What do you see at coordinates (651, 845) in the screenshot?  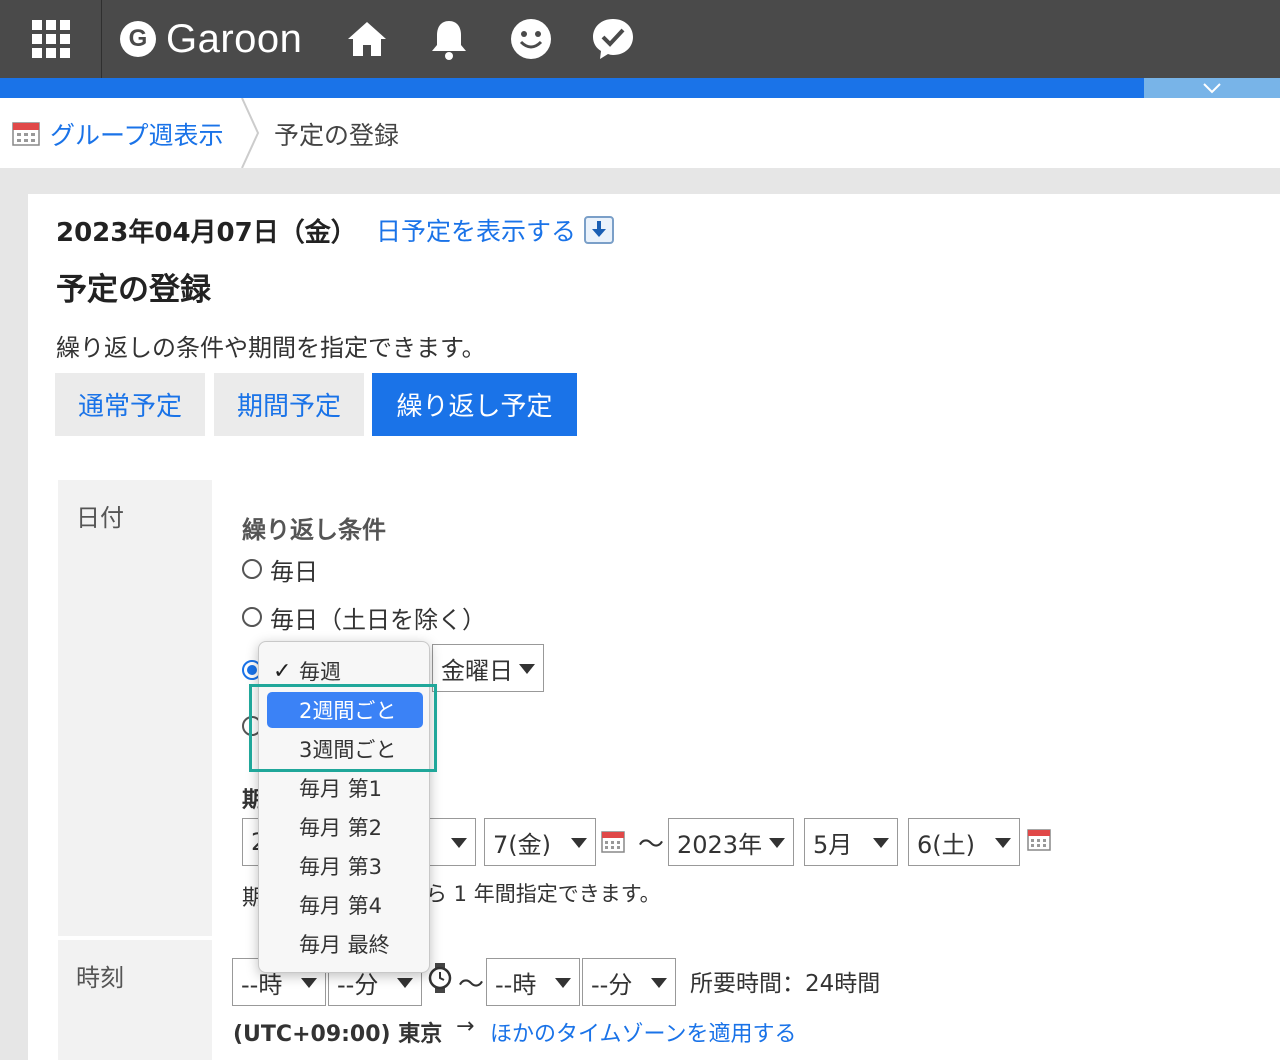 I see `date-range-tilde: 〜` at bounding box center [651, 845].